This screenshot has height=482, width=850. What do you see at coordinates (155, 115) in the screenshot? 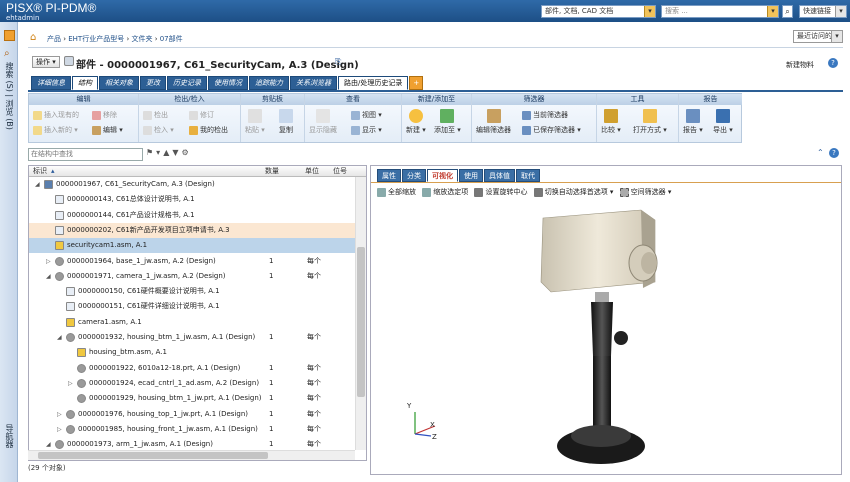
I see `checkout-button: 检出` at bounding box center [155, 115].